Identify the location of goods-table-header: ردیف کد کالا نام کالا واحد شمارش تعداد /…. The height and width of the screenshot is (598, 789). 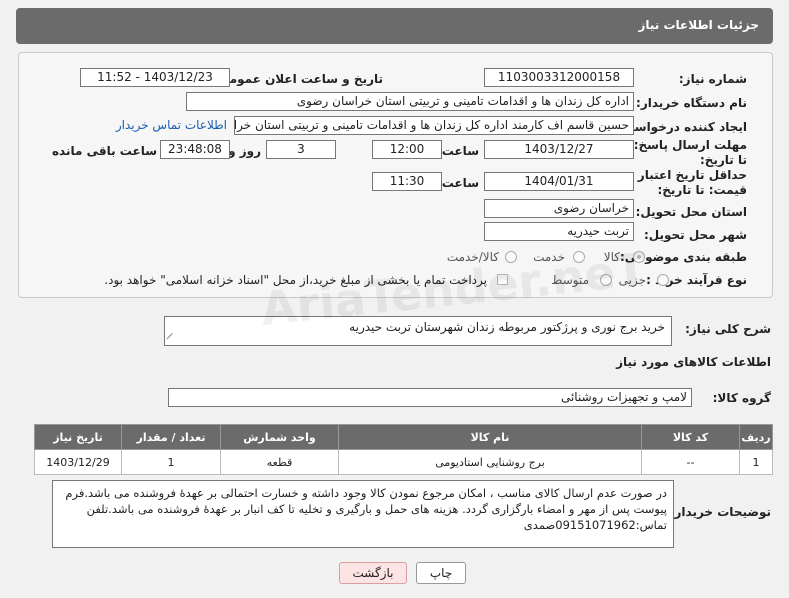
(403, 437).